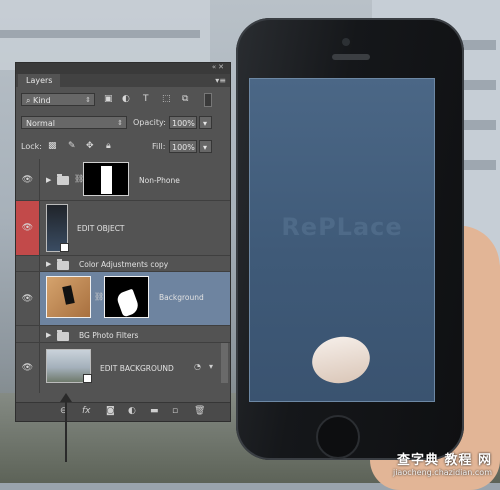  What do you see at coordinates (28, 100) in the screenshot?
I see `search-icon: ⌕` at bounding box center [28, 100].